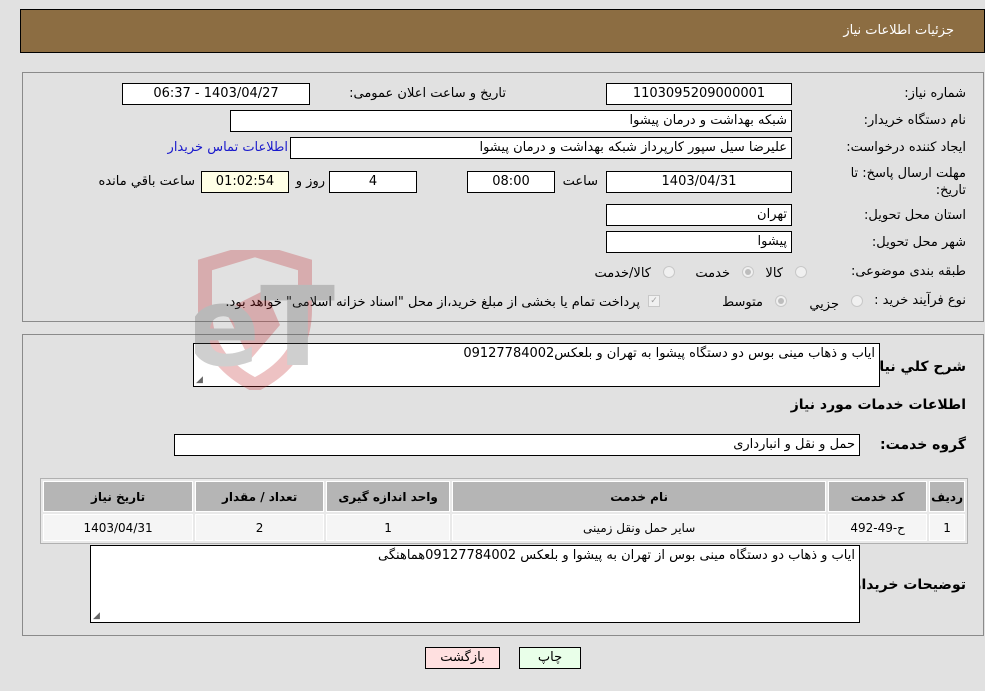  Describe the element at coordinates (373, 182) in the screenshot. I see `remaining-days-field: 4` at that location.